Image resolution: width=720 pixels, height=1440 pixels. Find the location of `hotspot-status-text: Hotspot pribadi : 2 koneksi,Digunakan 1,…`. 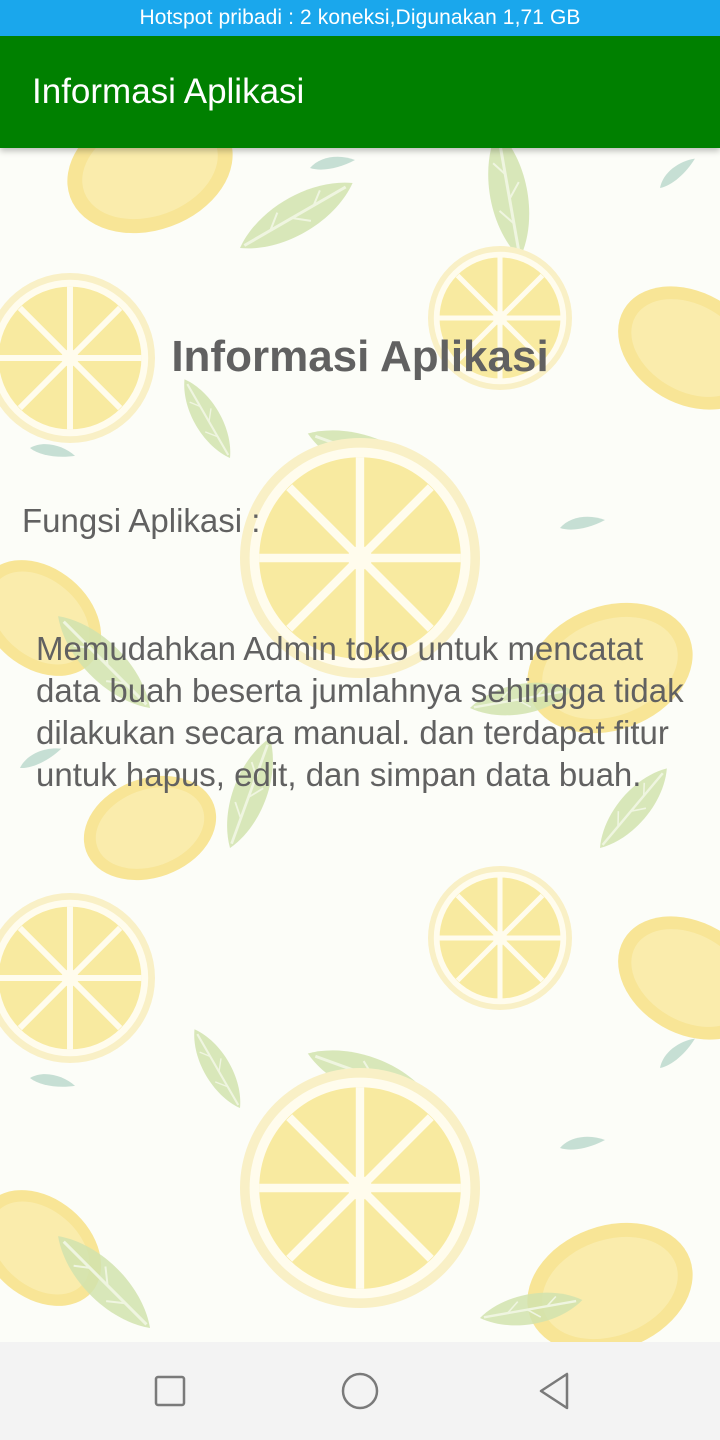

hotspot-status-text: Hotspot pribadi : 2 koneksi,Digunakan 1,… is located at coordinates (360, 17).